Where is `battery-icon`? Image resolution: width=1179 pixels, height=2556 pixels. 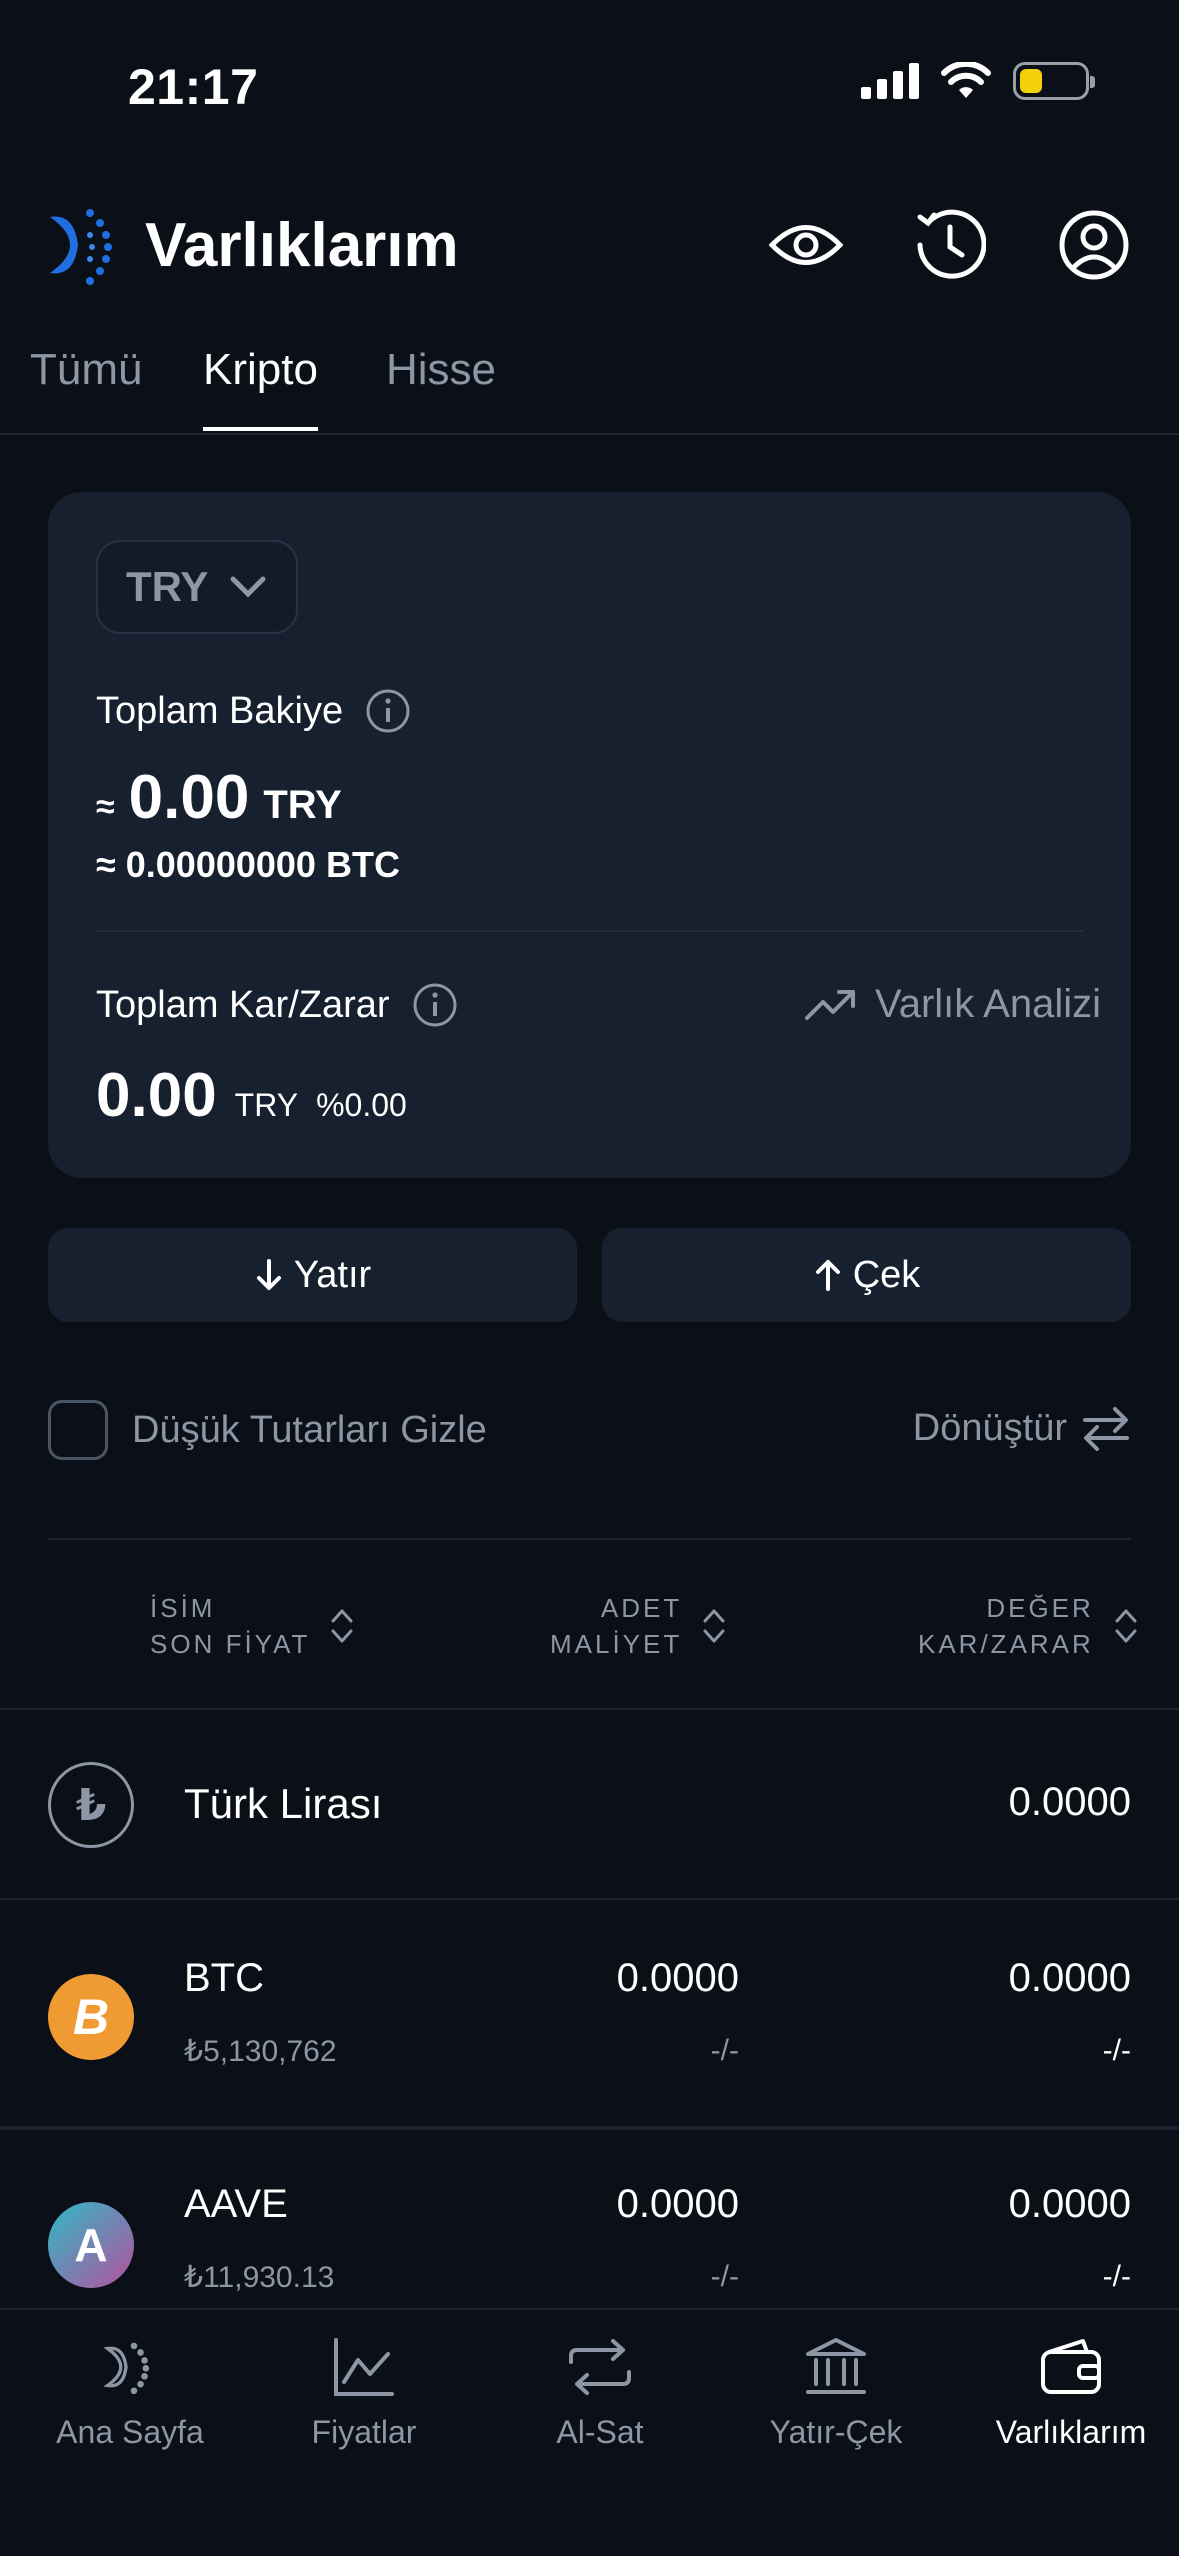 battery-icon is located at coordinates (1054, 81).